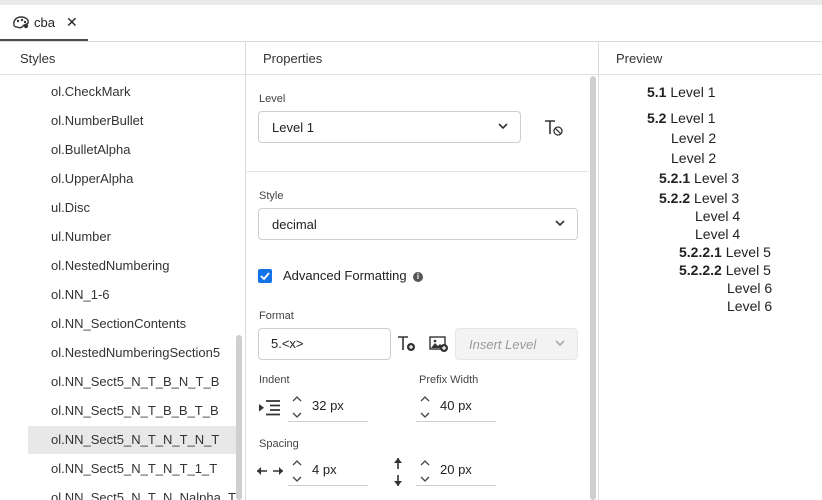 This screenshot has height=500, width=822. What do you see at coordinates (725, 270) in the screenshot?
I see `preview-line: 5.2.2.2 Level 5` at bounding box center [725, 270].